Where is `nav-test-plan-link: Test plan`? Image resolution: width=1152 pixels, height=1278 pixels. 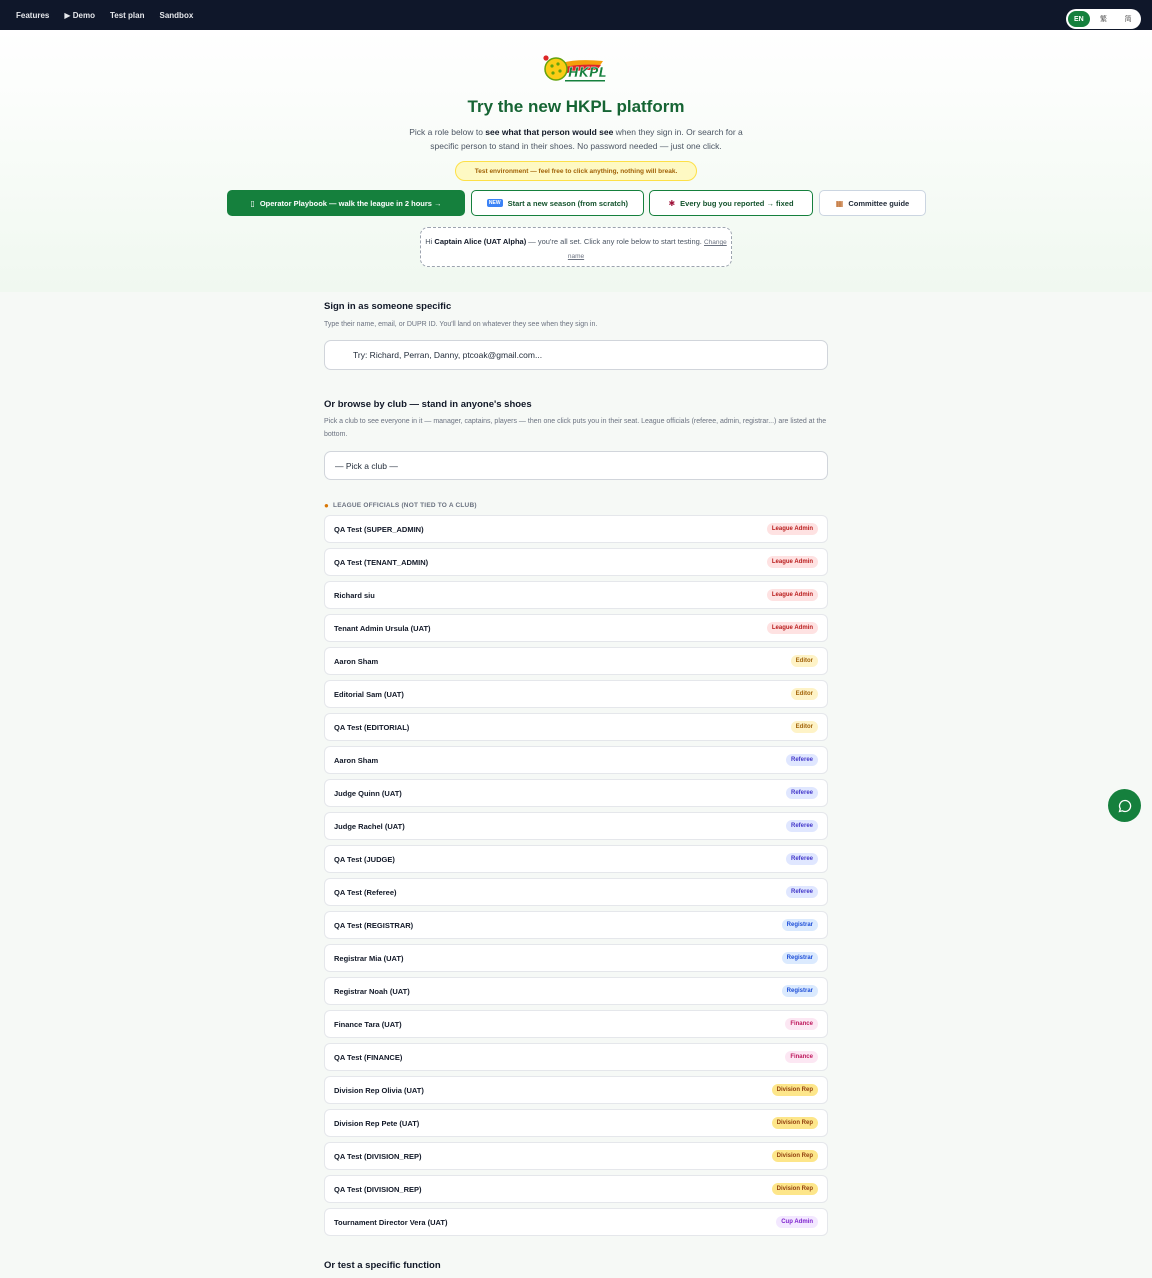
nav-test-plan-link: Test plan is located at coordinates (127, 15).